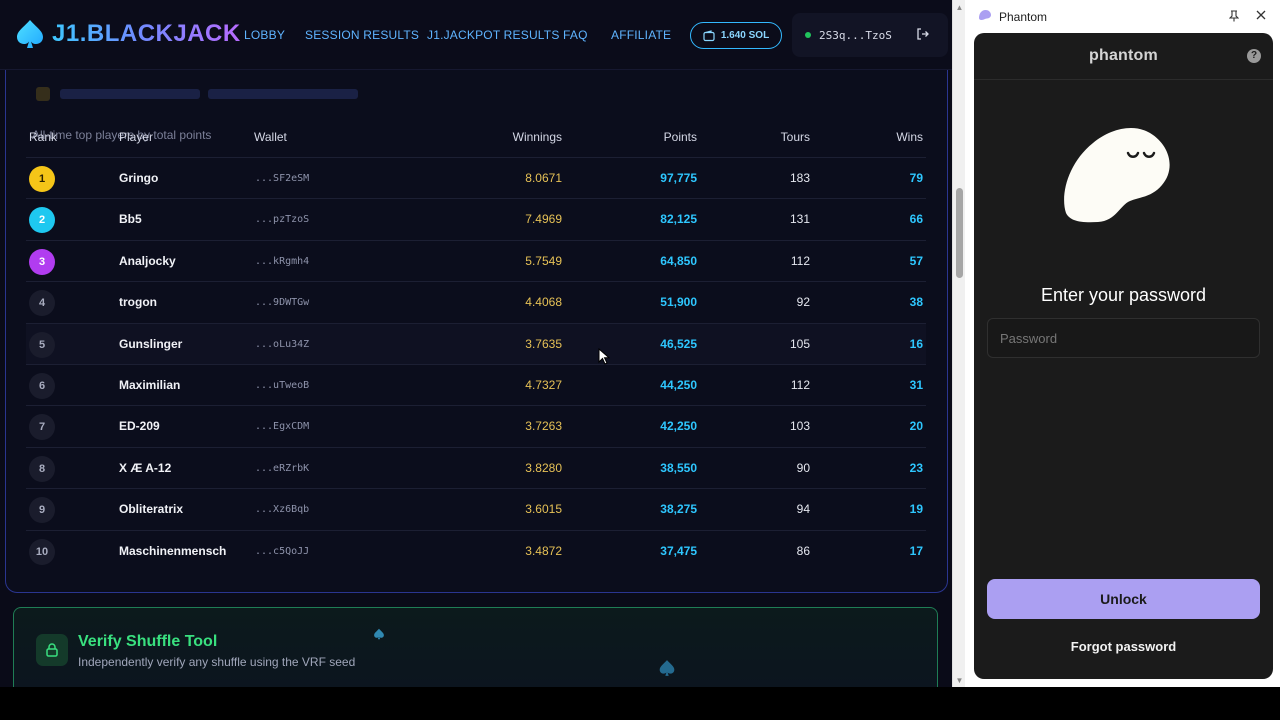 The height and width of the screenshot is (720, 1280). What do you see at coordinates (958, 343) in the screenshot?
I see `page-scrollbar: ▲ ▼` at bounding box center [958, 343].